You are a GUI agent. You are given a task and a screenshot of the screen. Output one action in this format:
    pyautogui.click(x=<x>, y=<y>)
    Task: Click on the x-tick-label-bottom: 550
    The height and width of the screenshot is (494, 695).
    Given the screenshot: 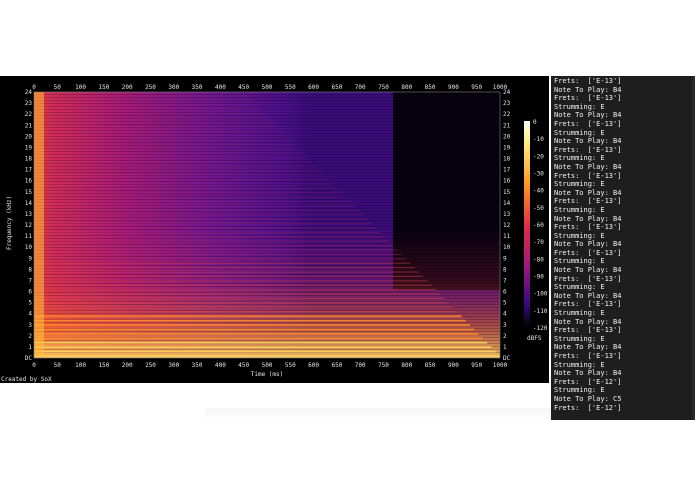 What is the action you would take?
    pyautogui.click(x=290, y=365)
    